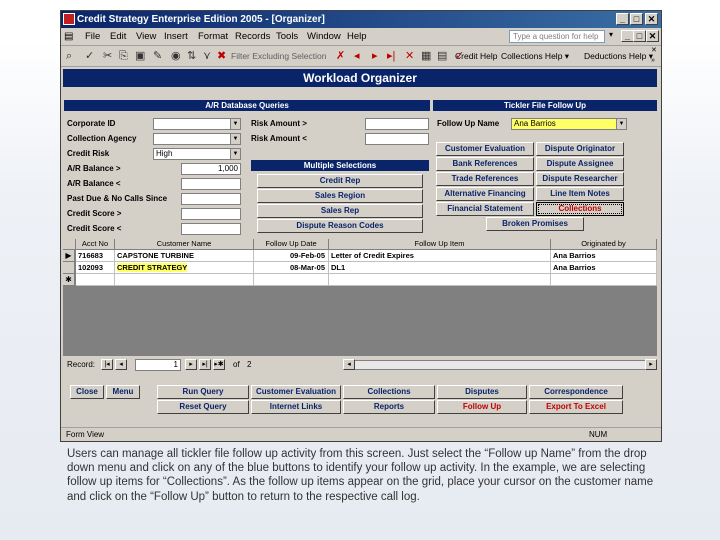  What do you see at coordinates (107, 364) in the screenshot?
I see `first-record-button: |◂` at bounding box center [107, 364].